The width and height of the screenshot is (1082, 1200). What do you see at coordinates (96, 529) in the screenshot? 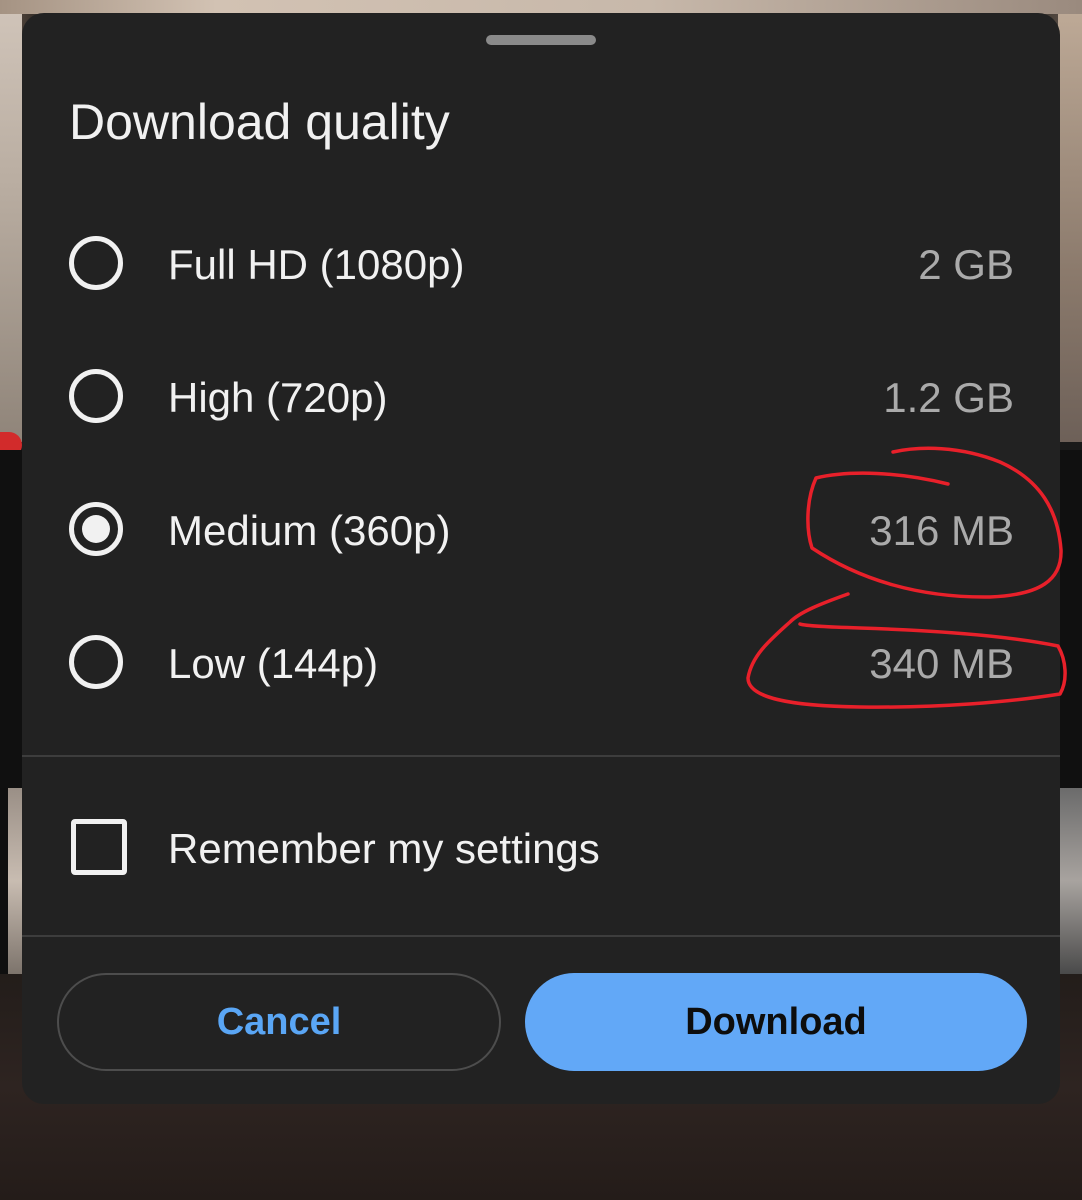
I see `radio-button-selected` at bounding box center [96, 529].